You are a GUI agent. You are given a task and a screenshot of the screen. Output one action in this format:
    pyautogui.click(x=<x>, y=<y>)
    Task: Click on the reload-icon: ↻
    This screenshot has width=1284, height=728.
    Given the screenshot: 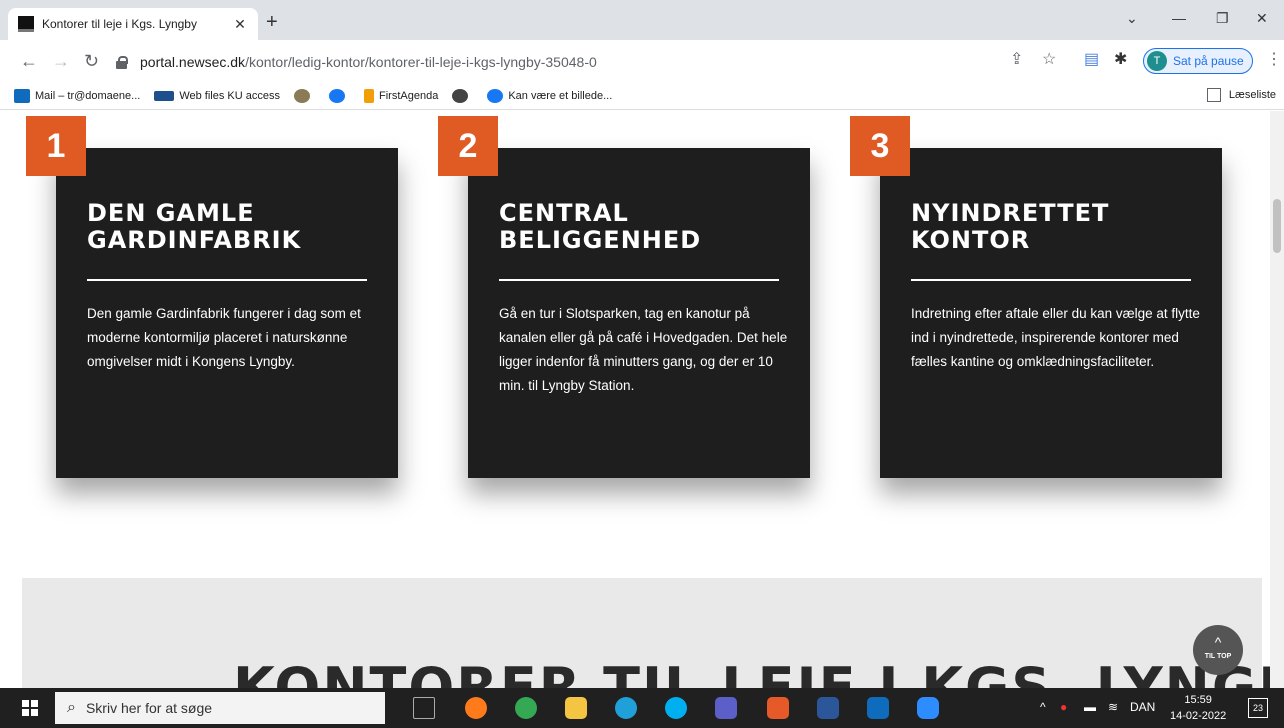 What is the action you would take?
    pyautogui.click(x=91, y=61)
    